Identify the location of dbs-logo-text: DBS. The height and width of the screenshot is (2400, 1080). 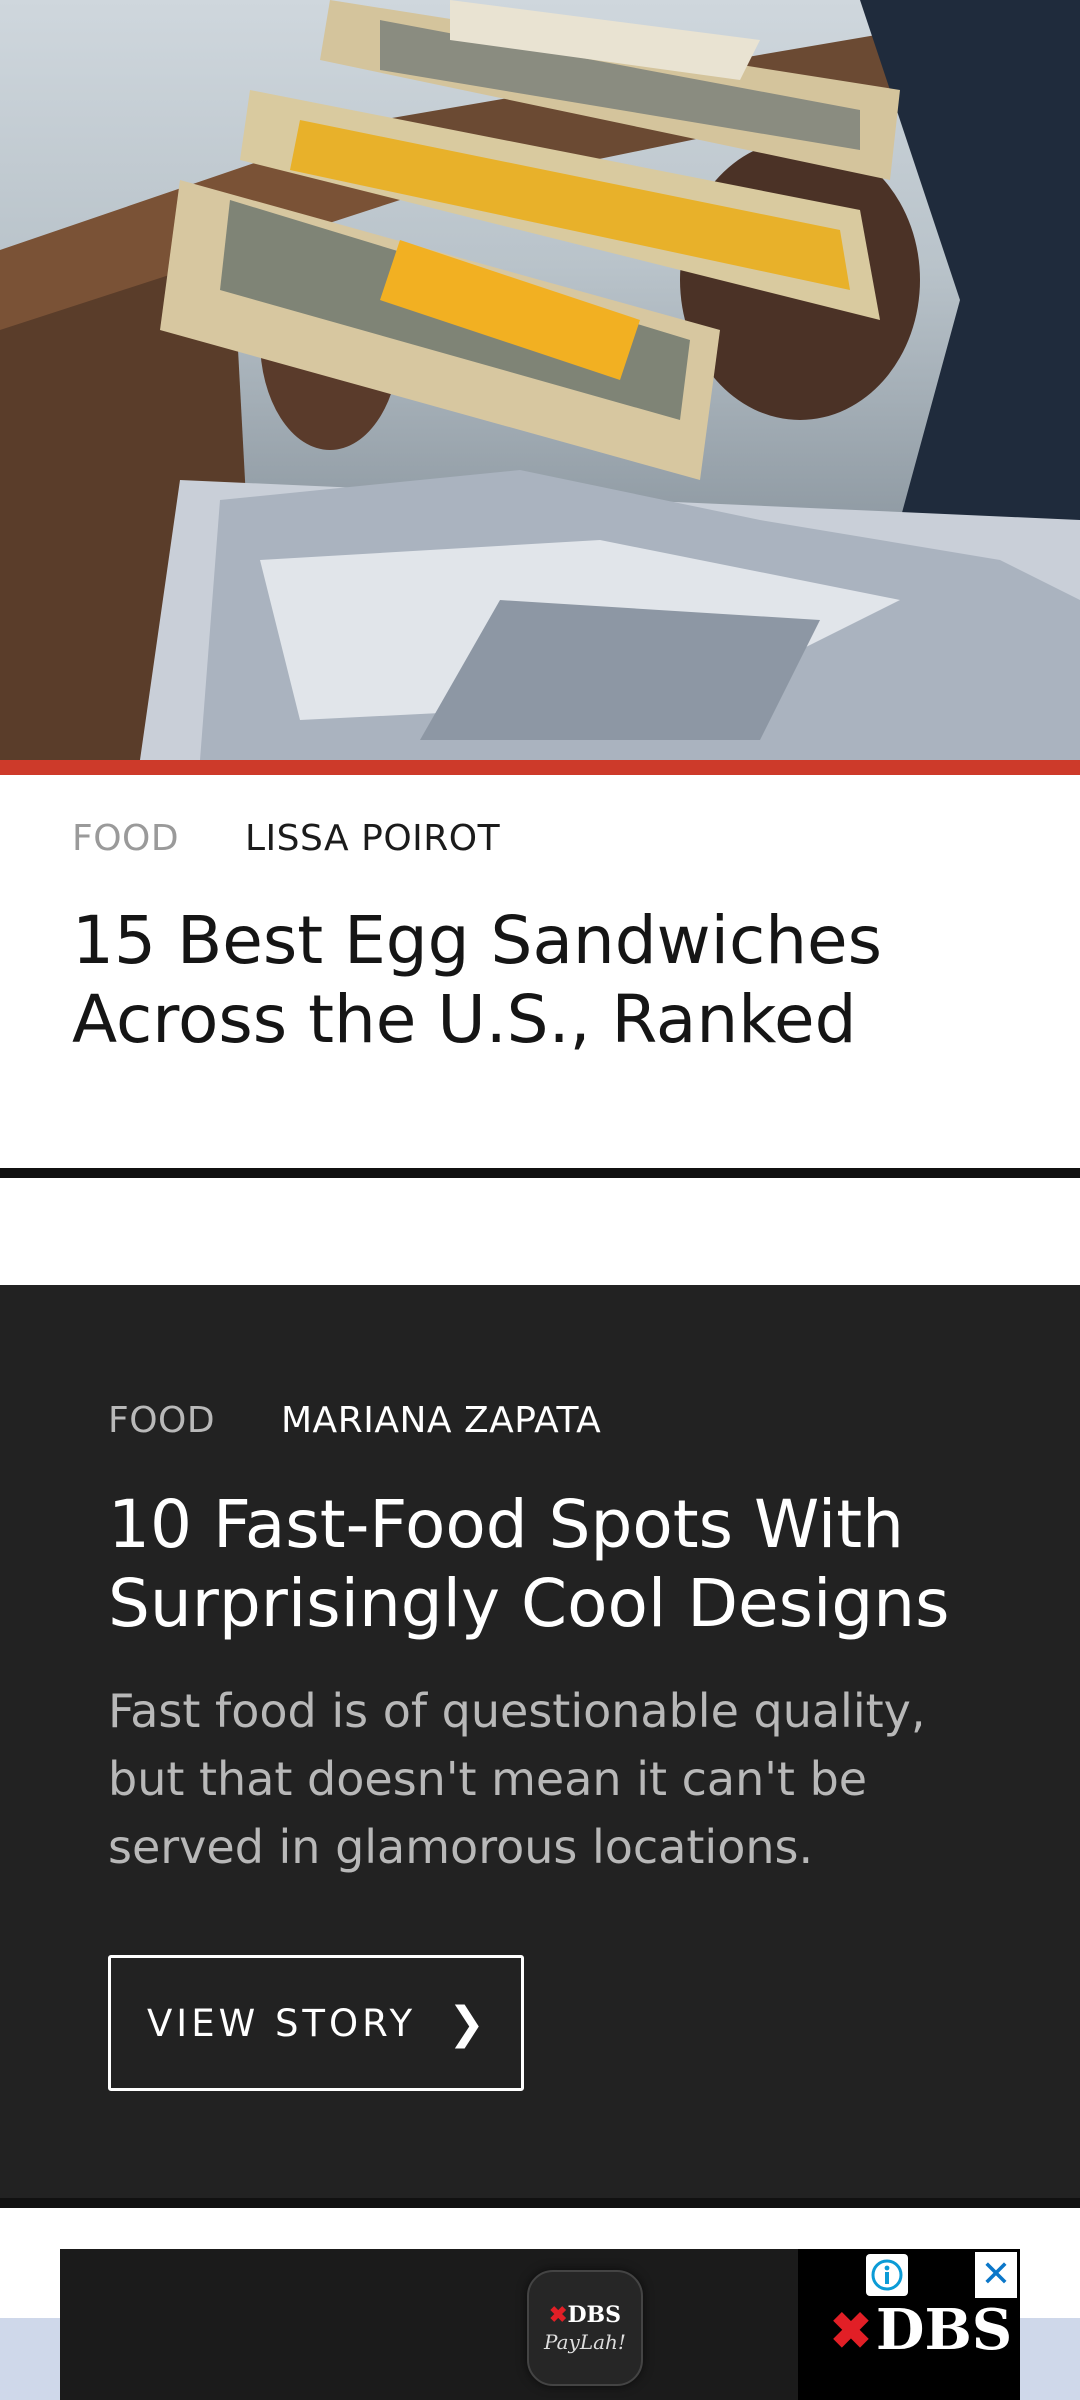
(944, 2330).